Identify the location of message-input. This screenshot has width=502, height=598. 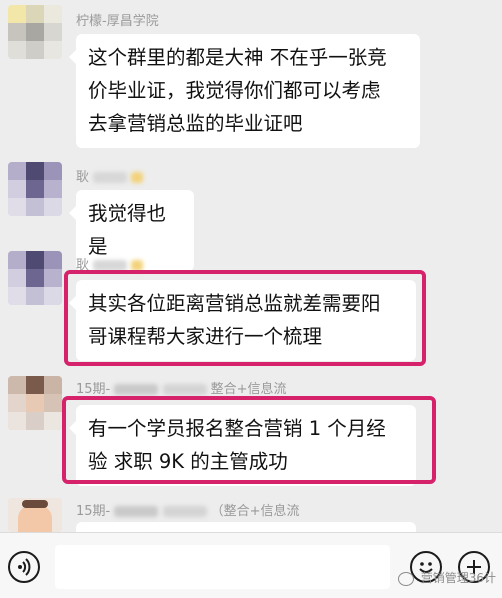
(222, 567).